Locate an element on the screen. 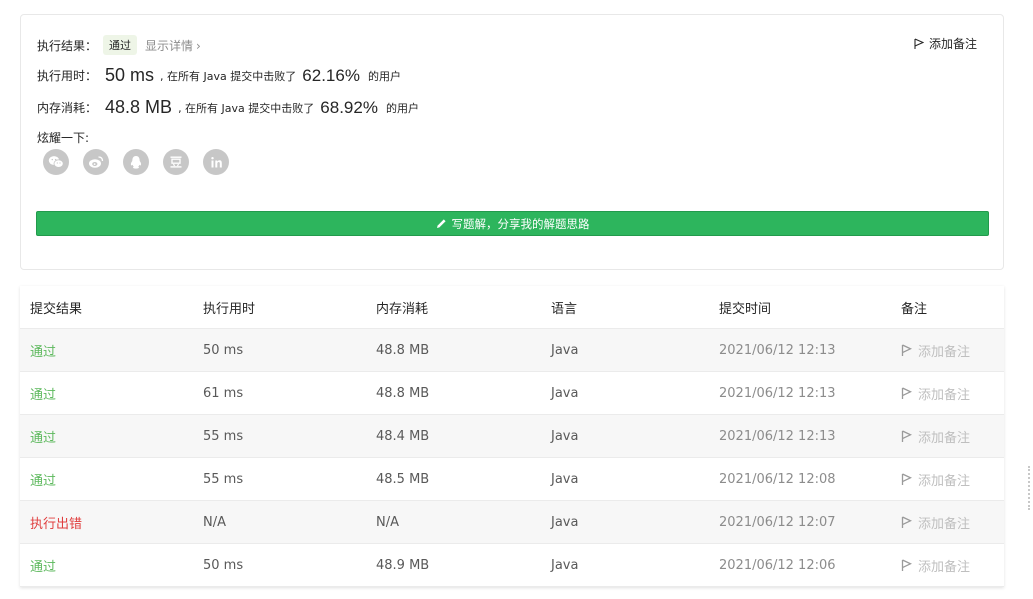 The height and width of the screenshot is (599, 1033). table-row: 通过 55 ms 48.4 MB Java 2021/06/12 12:13 添加备注 is located at coordinates (512, 436).